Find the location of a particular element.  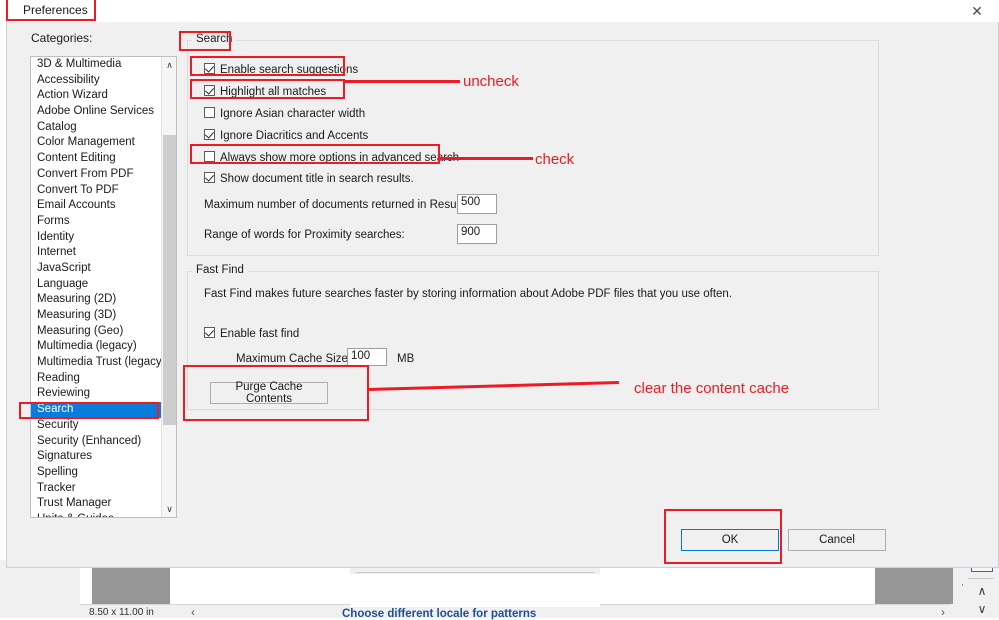

sidebar-item-measuring-2d: Measuring (2D) is located at coordinates (96, 300).